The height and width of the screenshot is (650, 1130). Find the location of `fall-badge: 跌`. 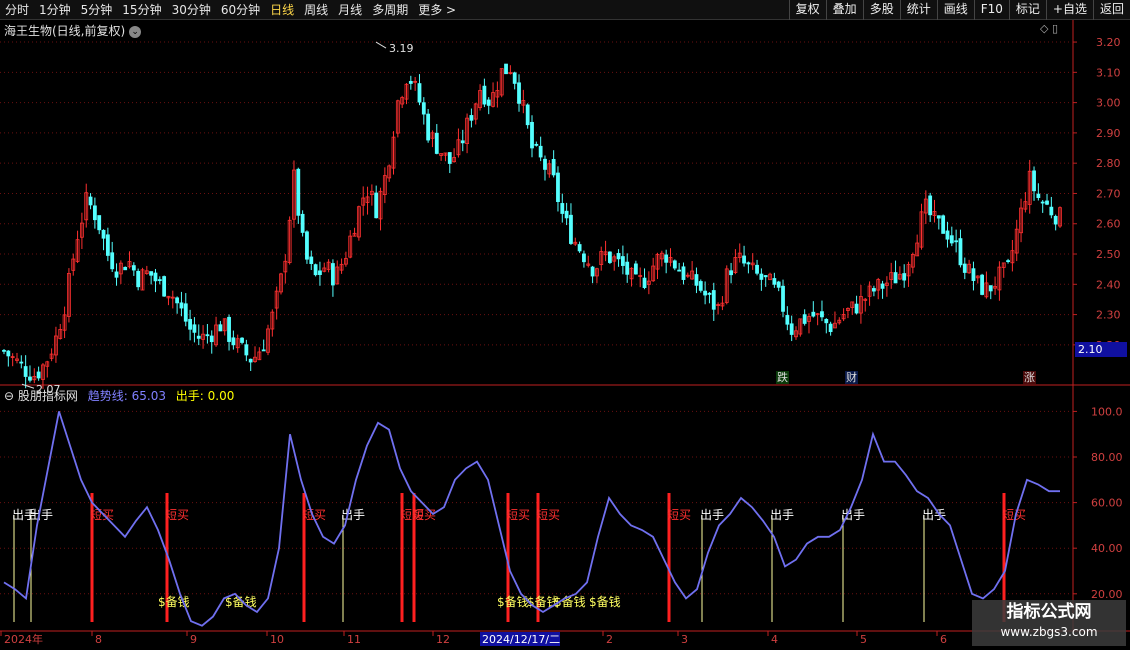

fall-badge: 跌 is located at coordinates (782, 377).